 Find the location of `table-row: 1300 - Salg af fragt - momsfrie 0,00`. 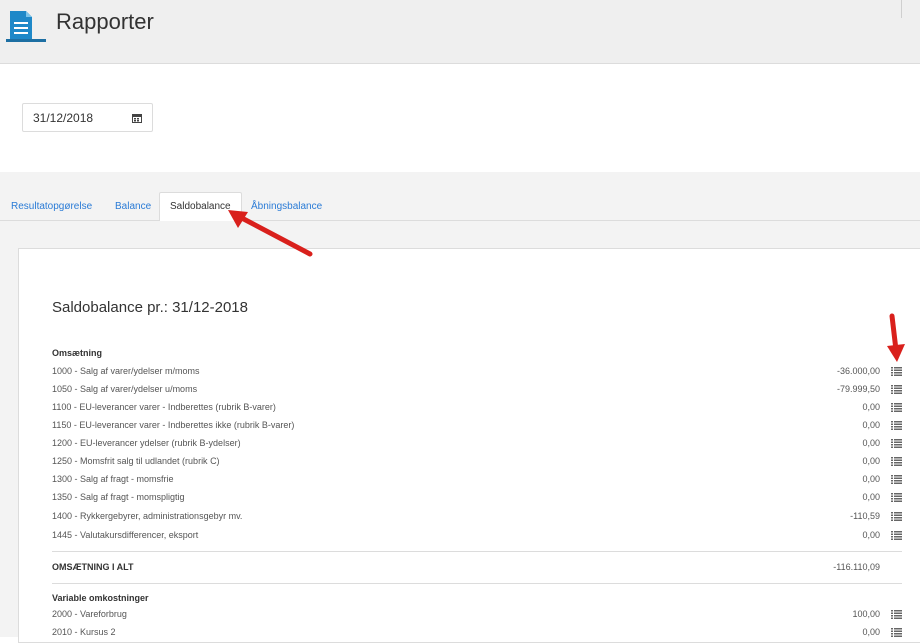

table-row: 1300 - Salg af fragt - momsfrie 0,00 is located at coordinates (477, 480).